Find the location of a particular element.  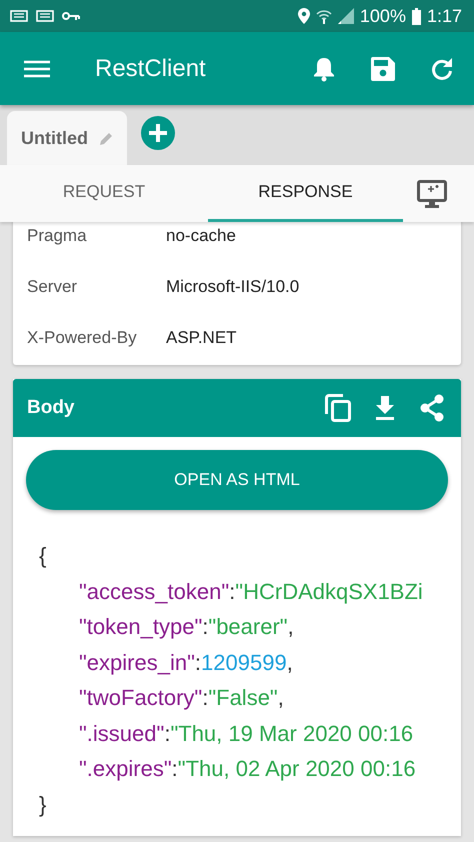

code-brace: { is located at coordinates (42, 556).